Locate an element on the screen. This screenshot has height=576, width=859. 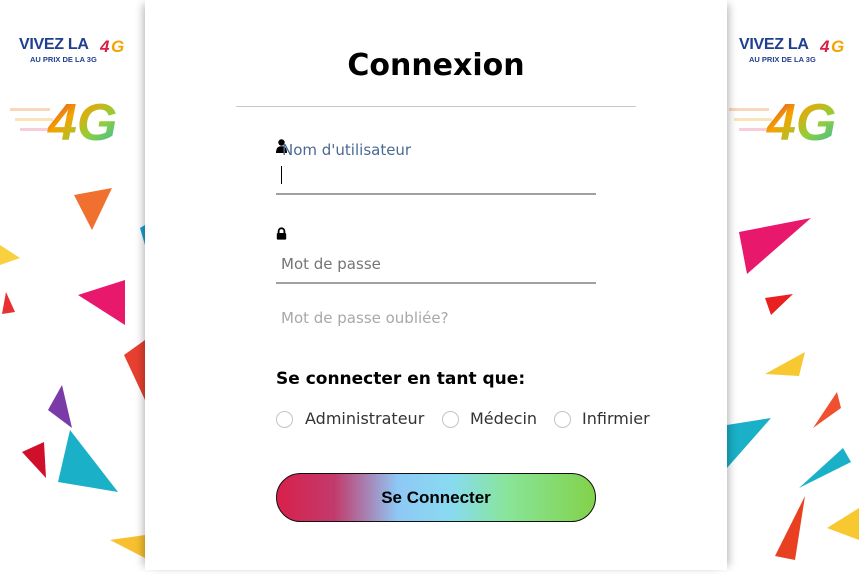
text-caret is located at coordinates (281, 175).